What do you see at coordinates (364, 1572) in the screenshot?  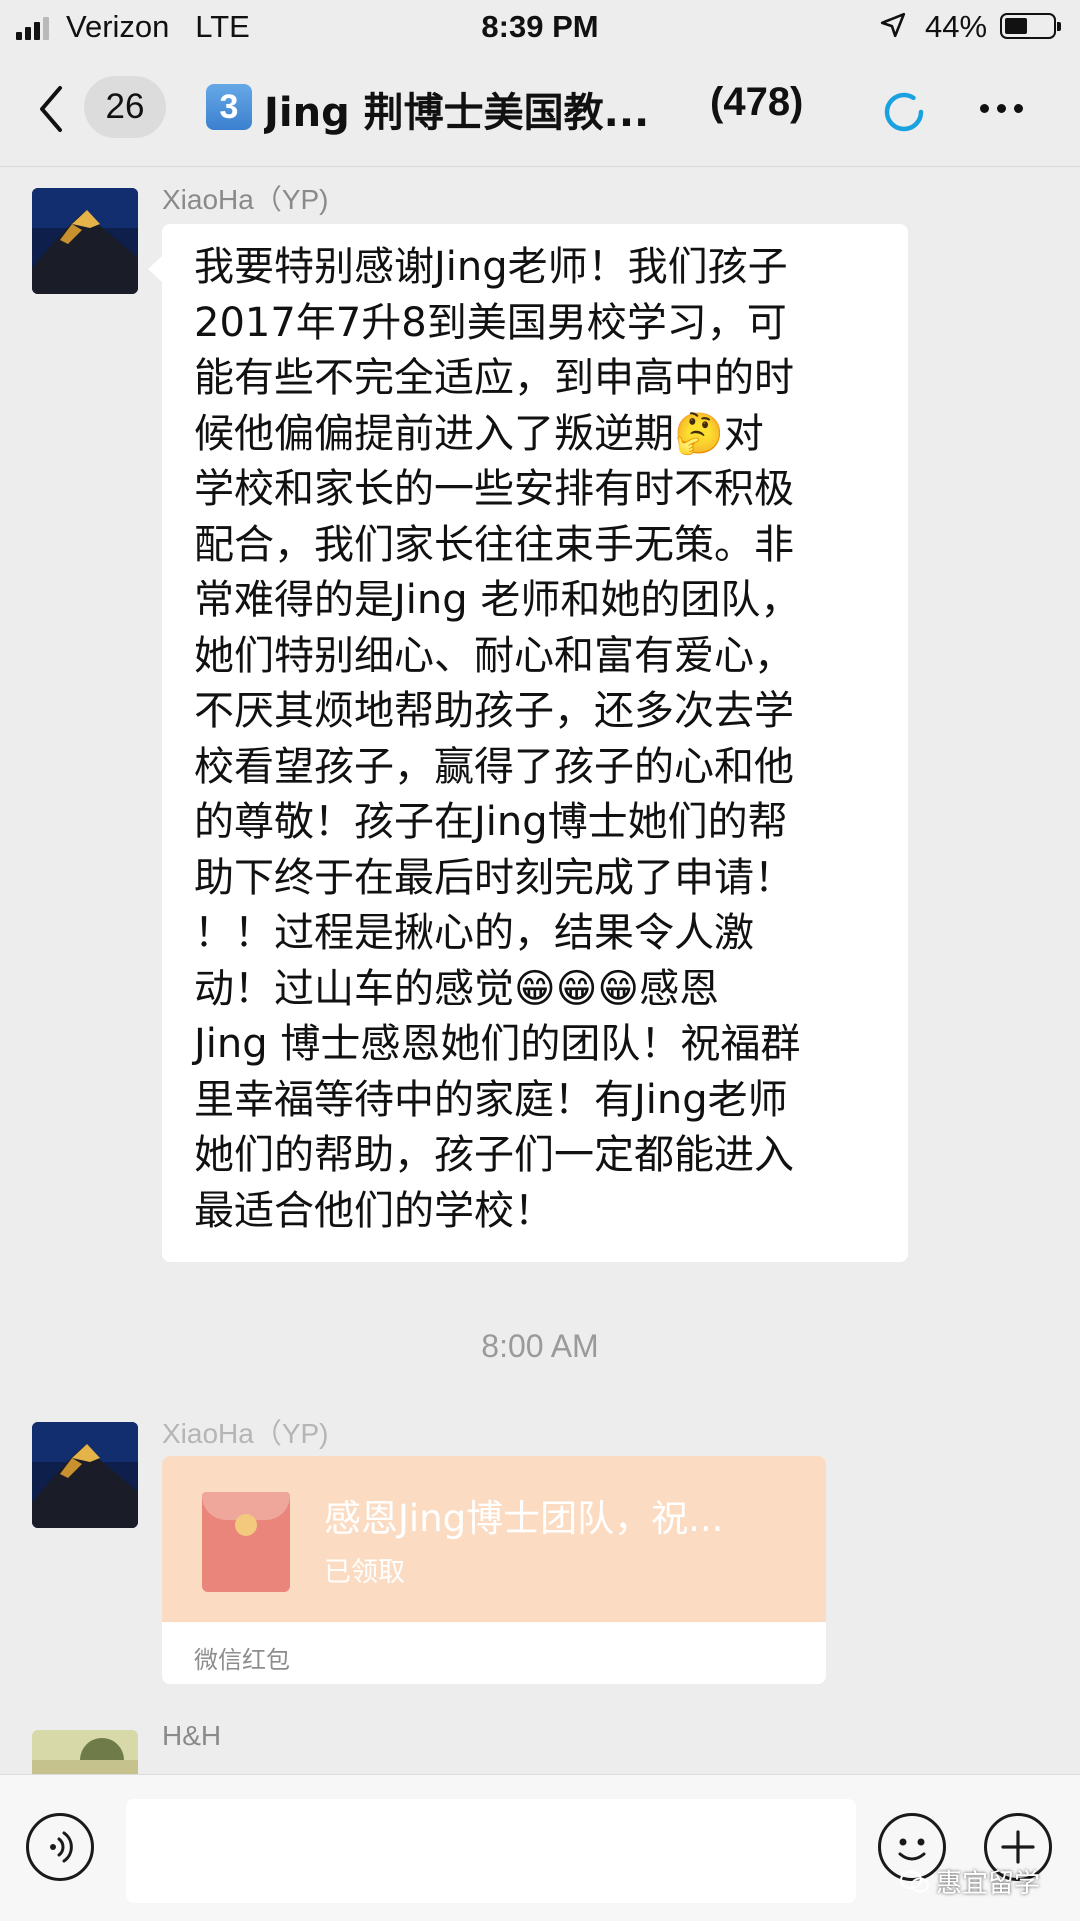 I see `red-packet-status: 已领取` at bounding box center [364, 1572].